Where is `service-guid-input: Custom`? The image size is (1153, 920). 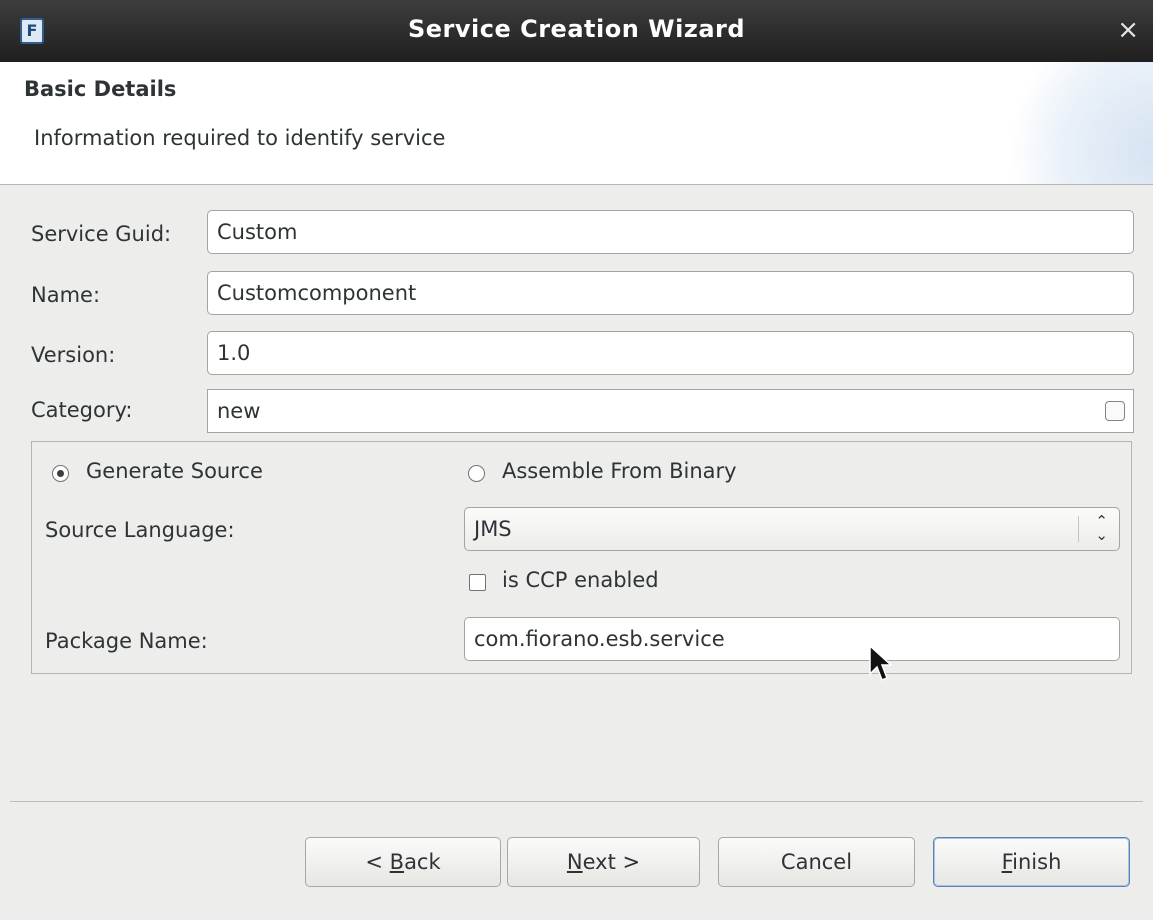 service-guid-input: Custom is located at coordinates (670, 232).